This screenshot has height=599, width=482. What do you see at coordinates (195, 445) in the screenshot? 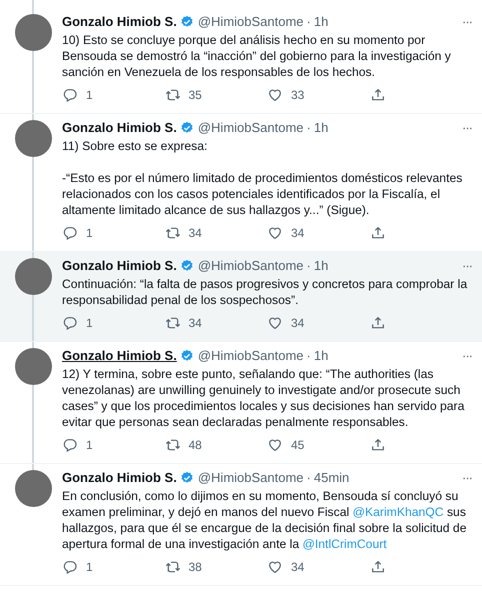
I see `retweet-count: 48` at bounding box center [195, 445].